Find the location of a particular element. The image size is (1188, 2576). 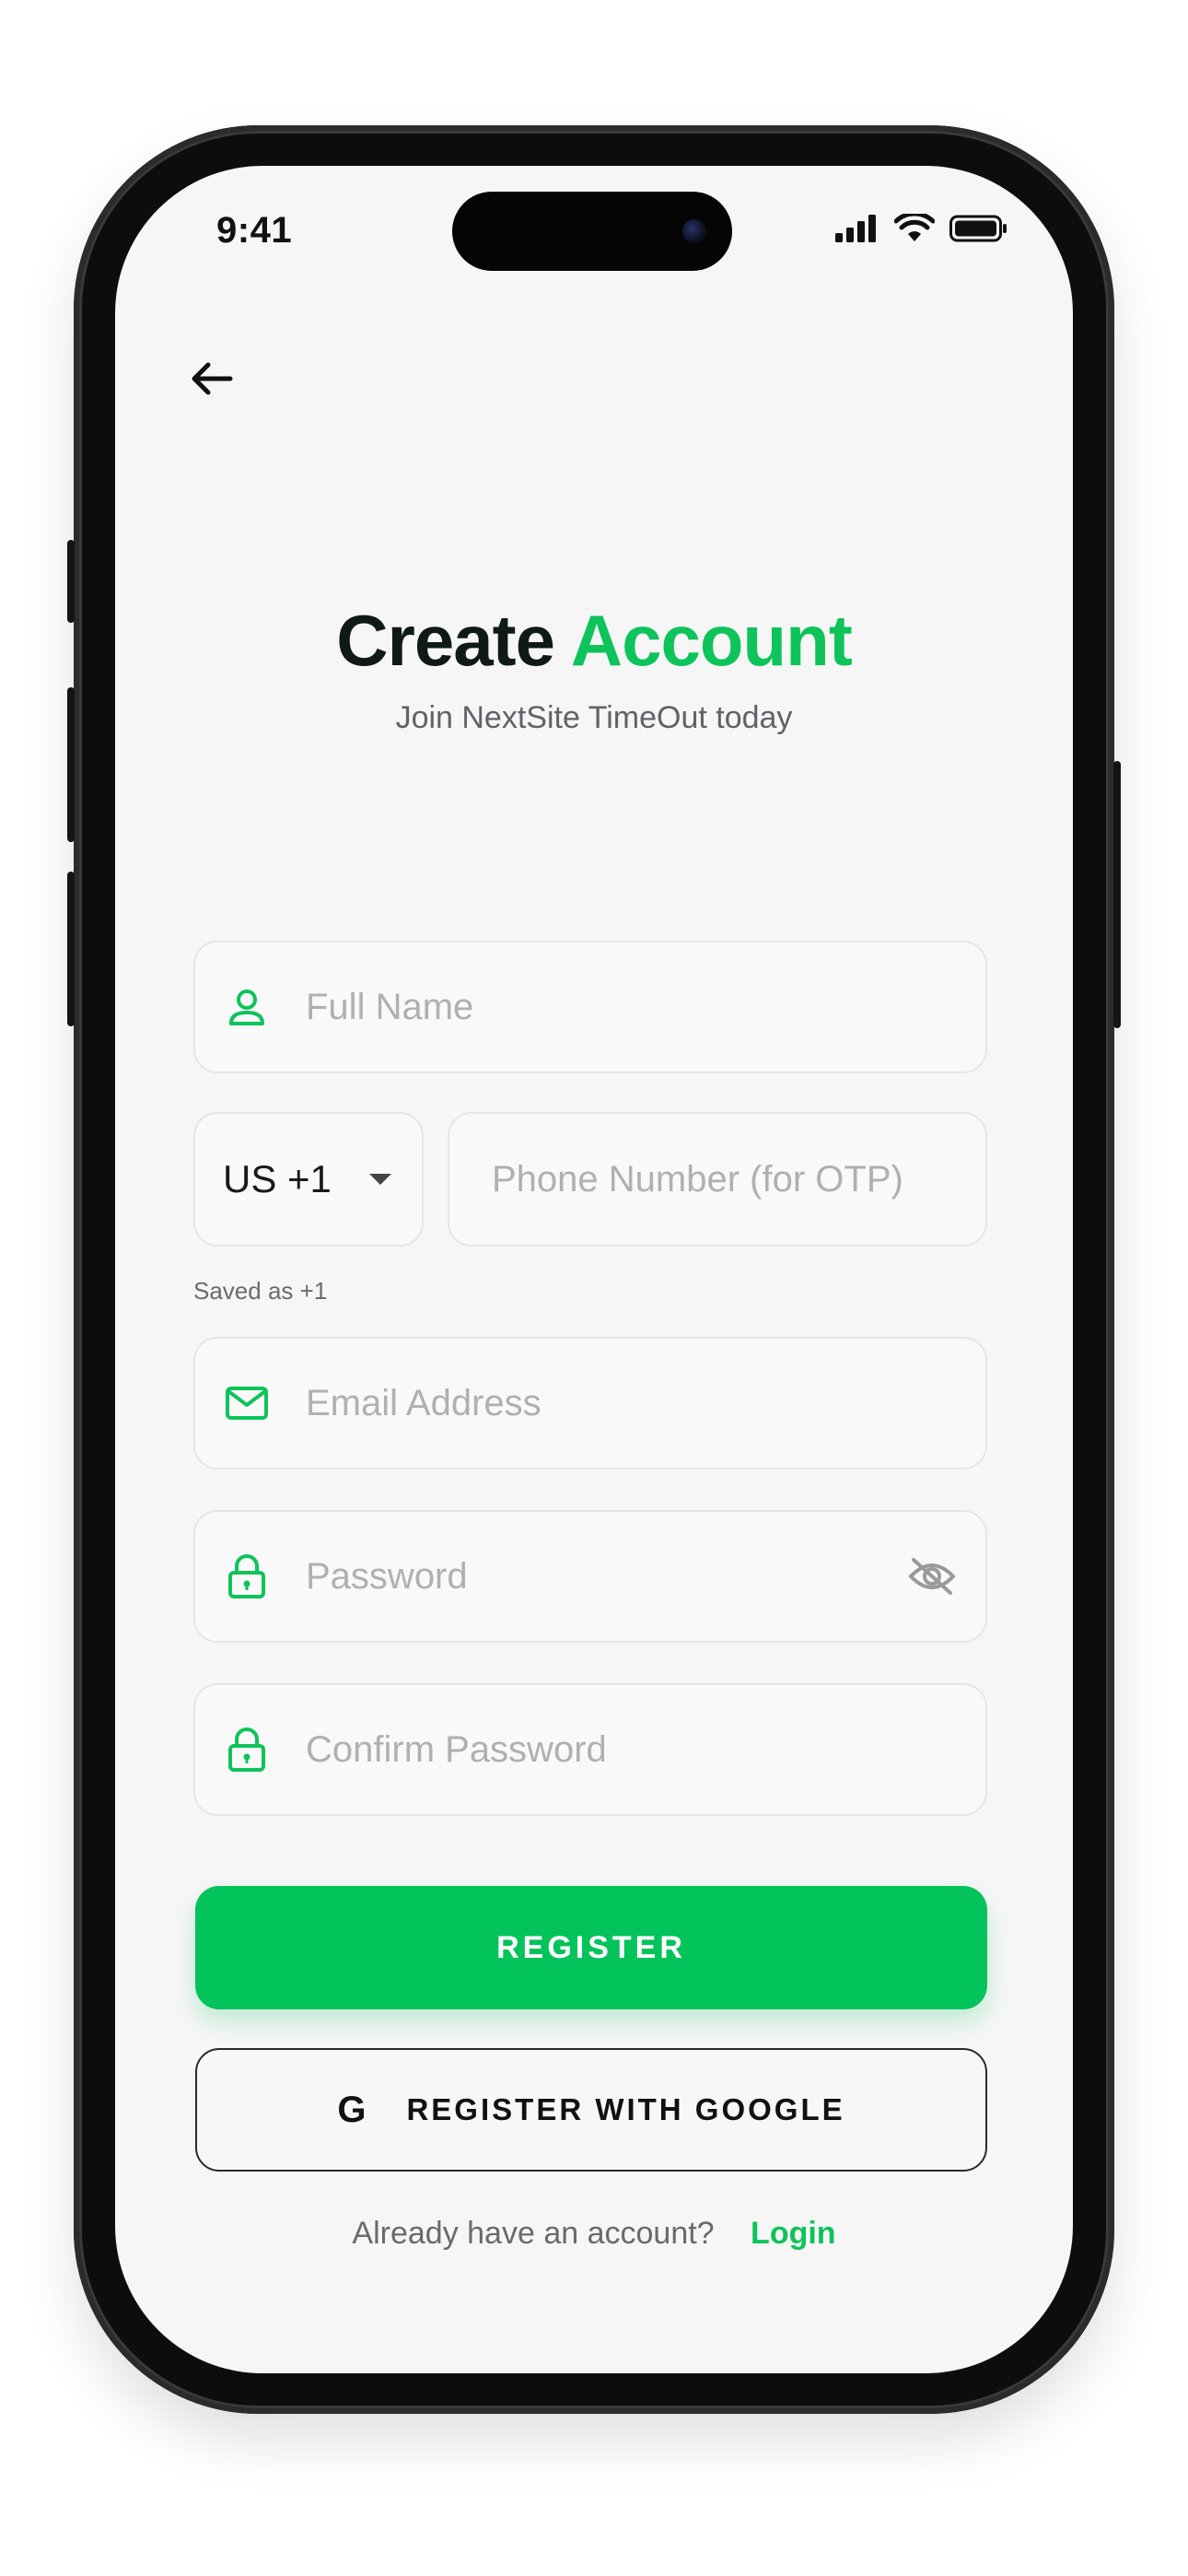

password-field is located at coordinates (590, 1576).